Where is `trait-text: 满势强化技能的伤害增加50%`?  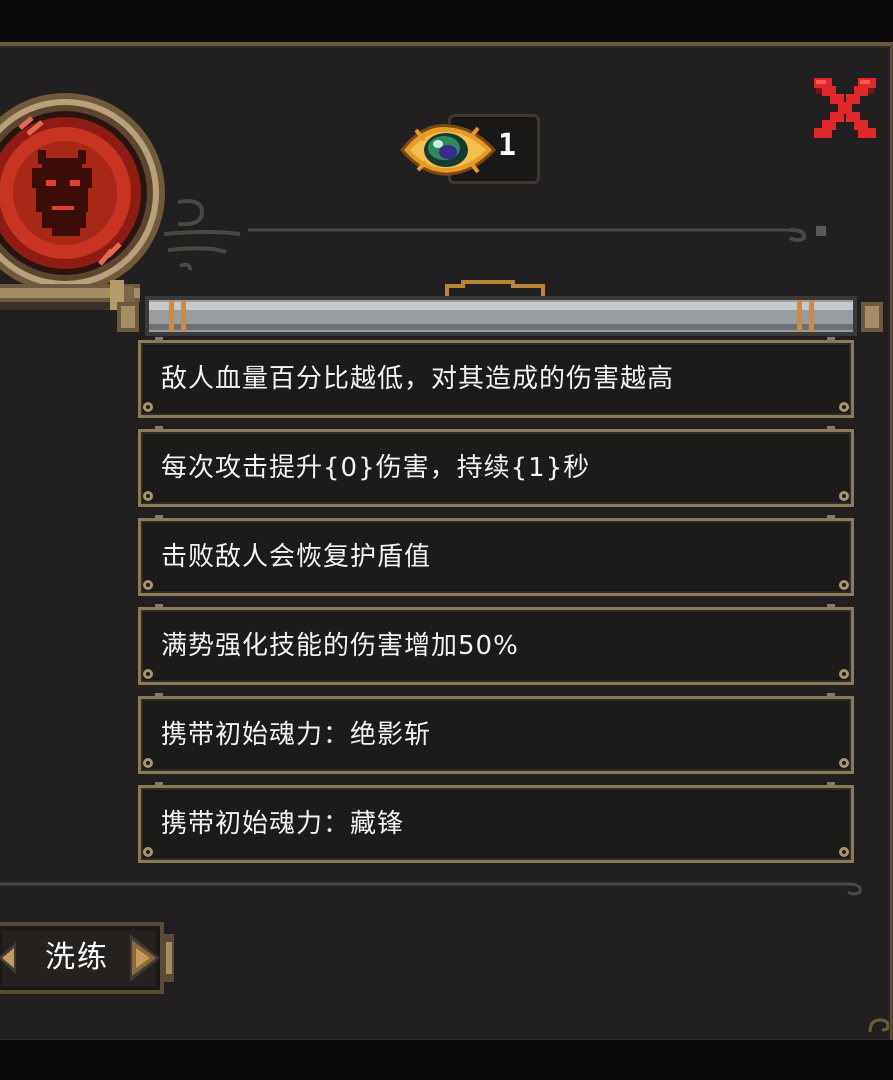 trait-text: 满势强化技能的伤害增加50% is located at coordinates (340, 646).